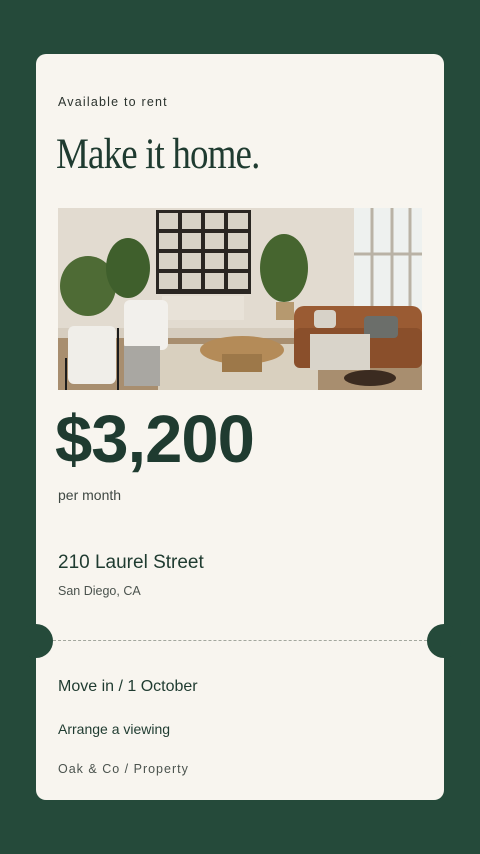  I want to click on ticket-perforation, so click(240, 640).